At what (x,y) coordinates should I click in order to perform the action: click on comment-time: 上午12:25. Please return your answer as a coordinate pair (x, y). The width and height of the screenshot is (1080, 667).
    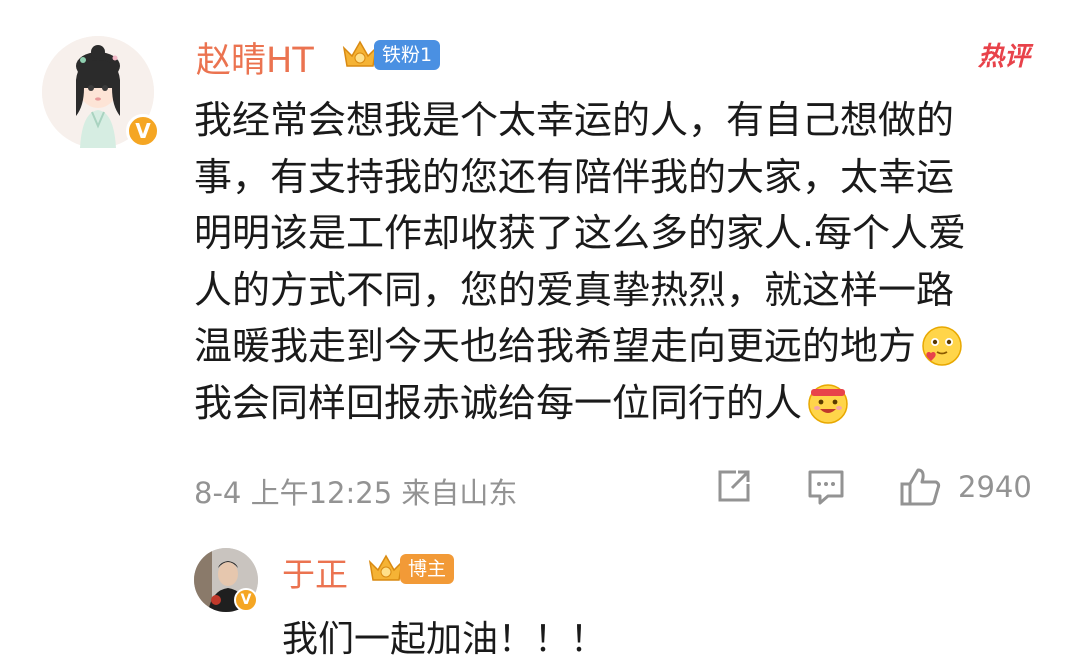
    Looking at the image, I should click on (321, 493).